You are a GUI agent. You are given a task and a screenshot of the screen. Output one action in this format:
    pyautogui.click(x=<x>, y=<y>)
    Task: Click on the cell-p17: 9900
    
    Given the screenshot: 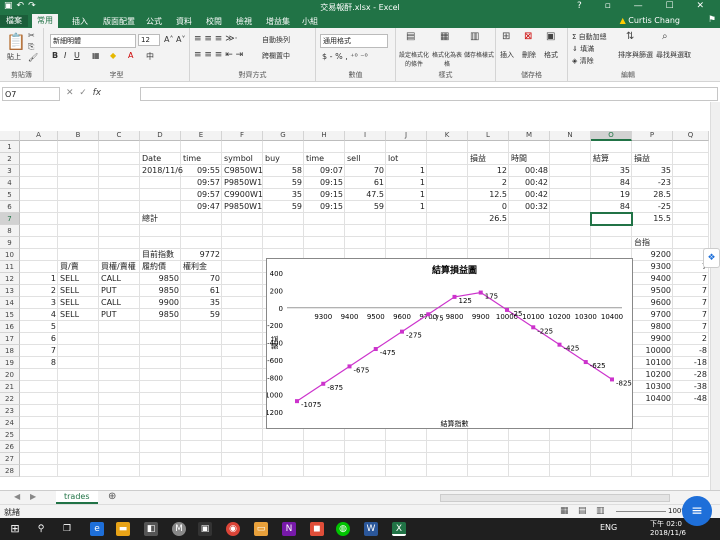 What is the action you would take?
    pyautogui.click(x=652, y=339)
    